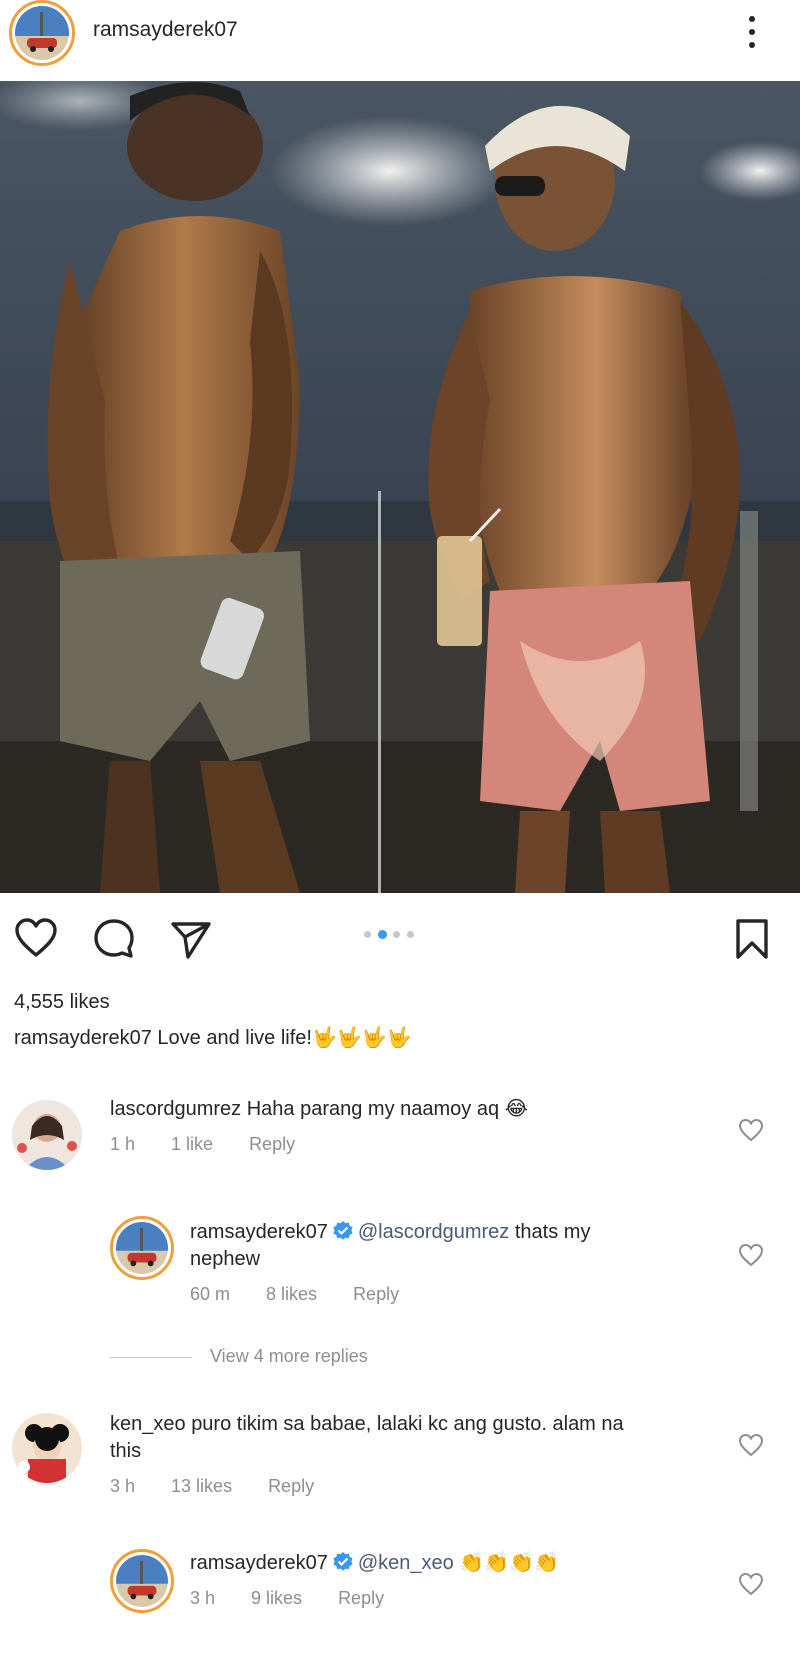  Describe the element at coordinates (210, 1294) in the screenshot. I see `comment-time: 60 m` at that location.